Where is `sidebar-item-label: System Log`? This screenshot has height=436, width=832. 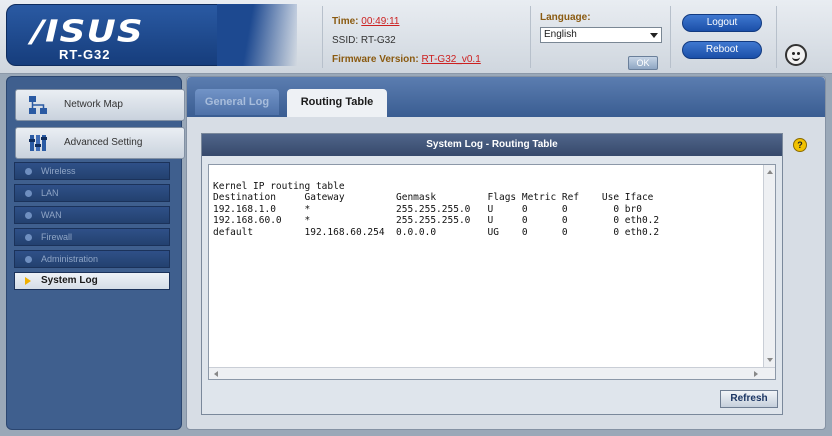
sidebar-item-label: System Log is located at coordinates (69, 280).